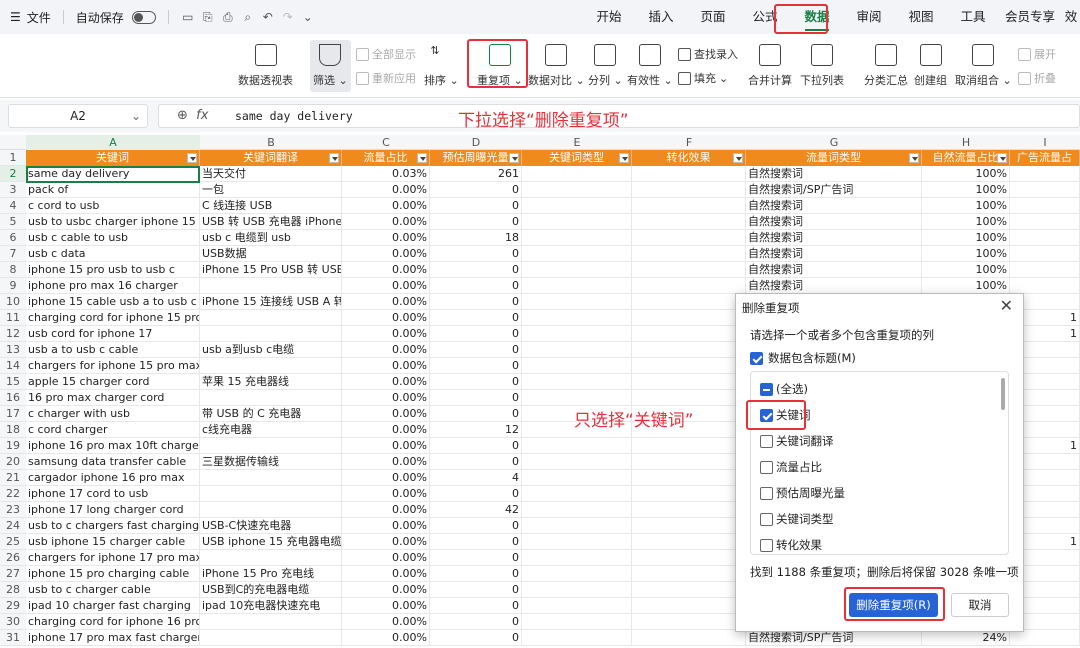 The height and width of the screenshot is (648, 1080). Describe the element at coordinates (1037, 54) in the screenshot. I see `expand-button: 展开` at that location.